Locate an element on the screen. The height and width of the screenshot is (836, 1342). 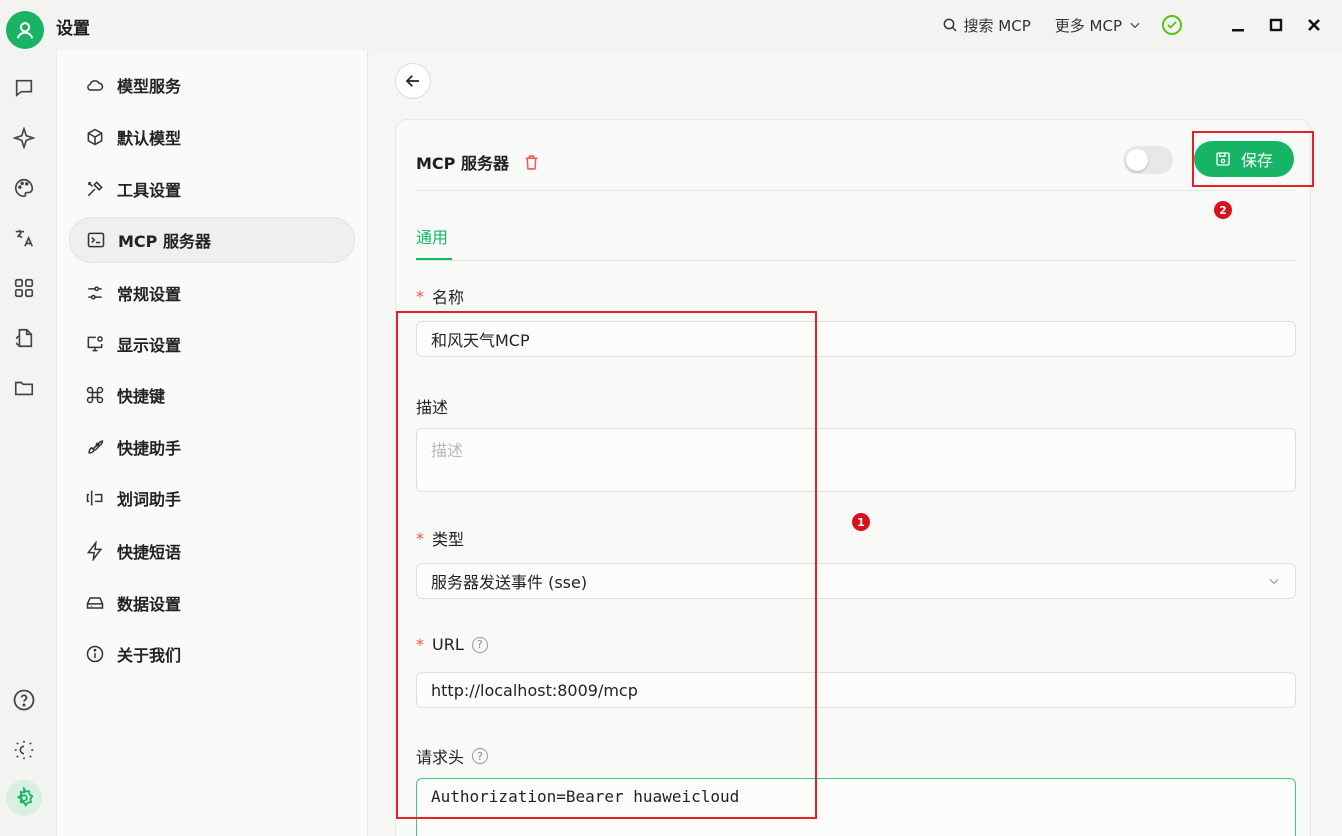
maximize-button is located at coordinates (1276, 25).